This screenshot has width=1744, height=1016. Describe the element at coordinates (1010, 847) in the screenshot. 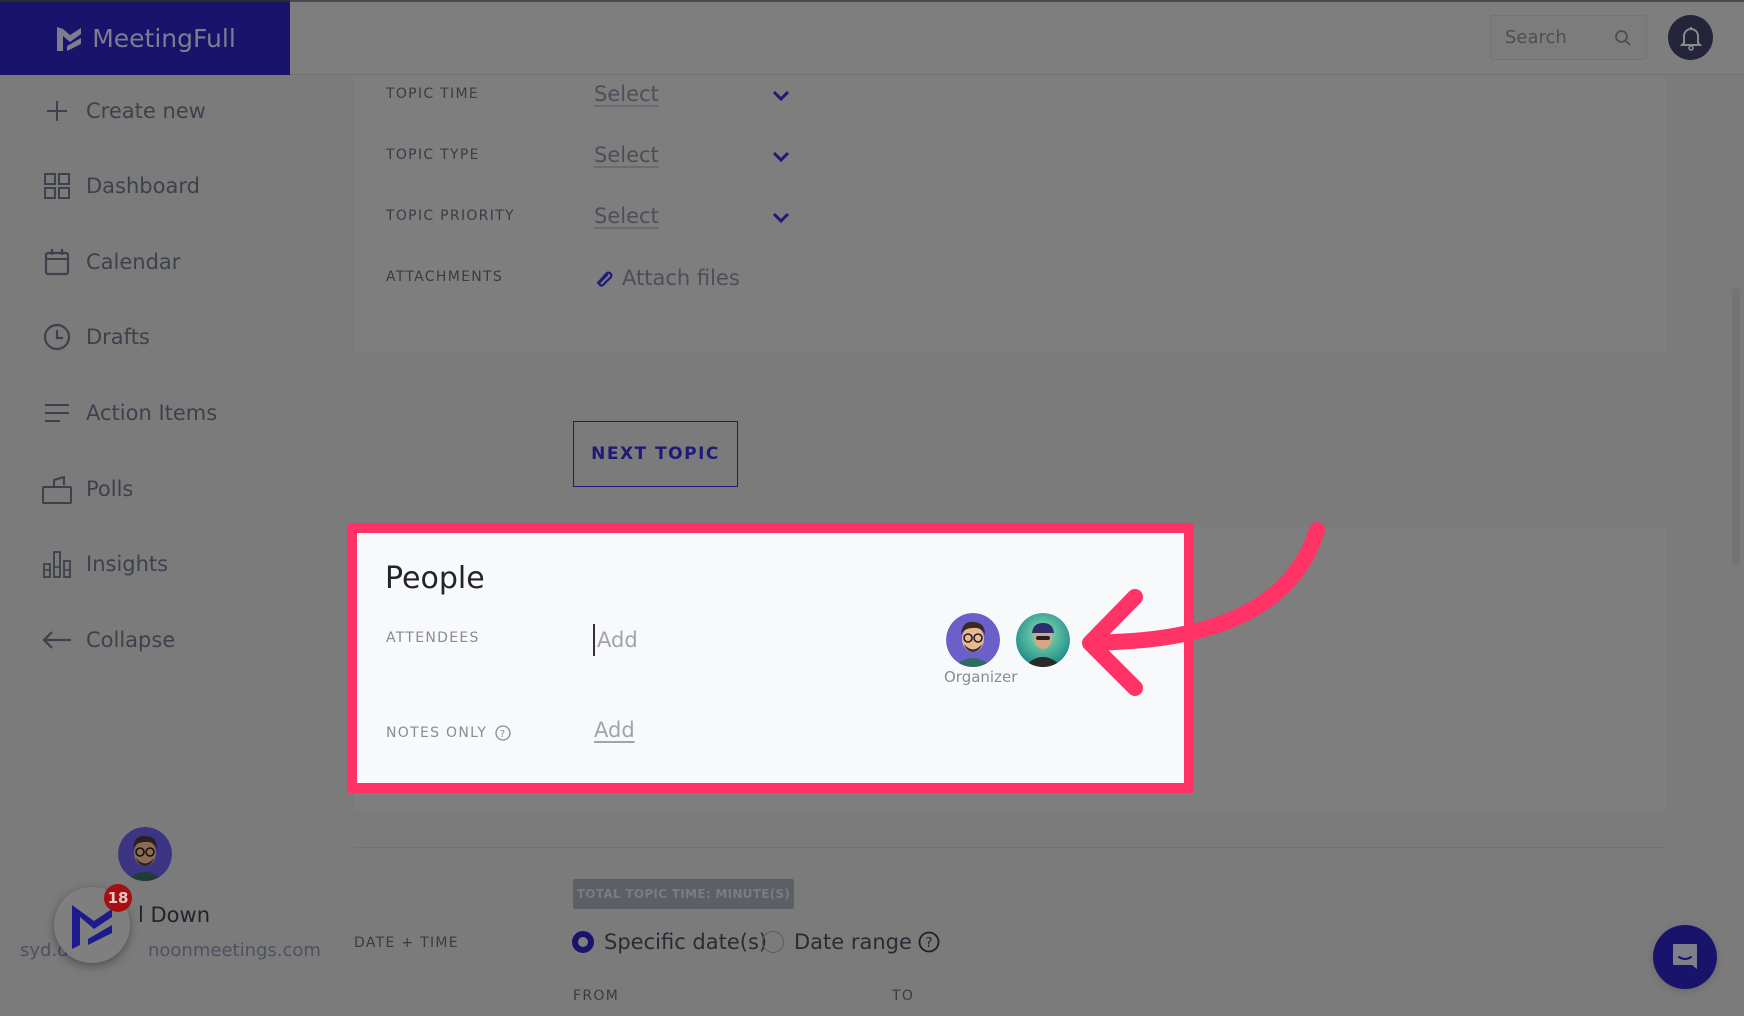

I see `section-divider` at that location.